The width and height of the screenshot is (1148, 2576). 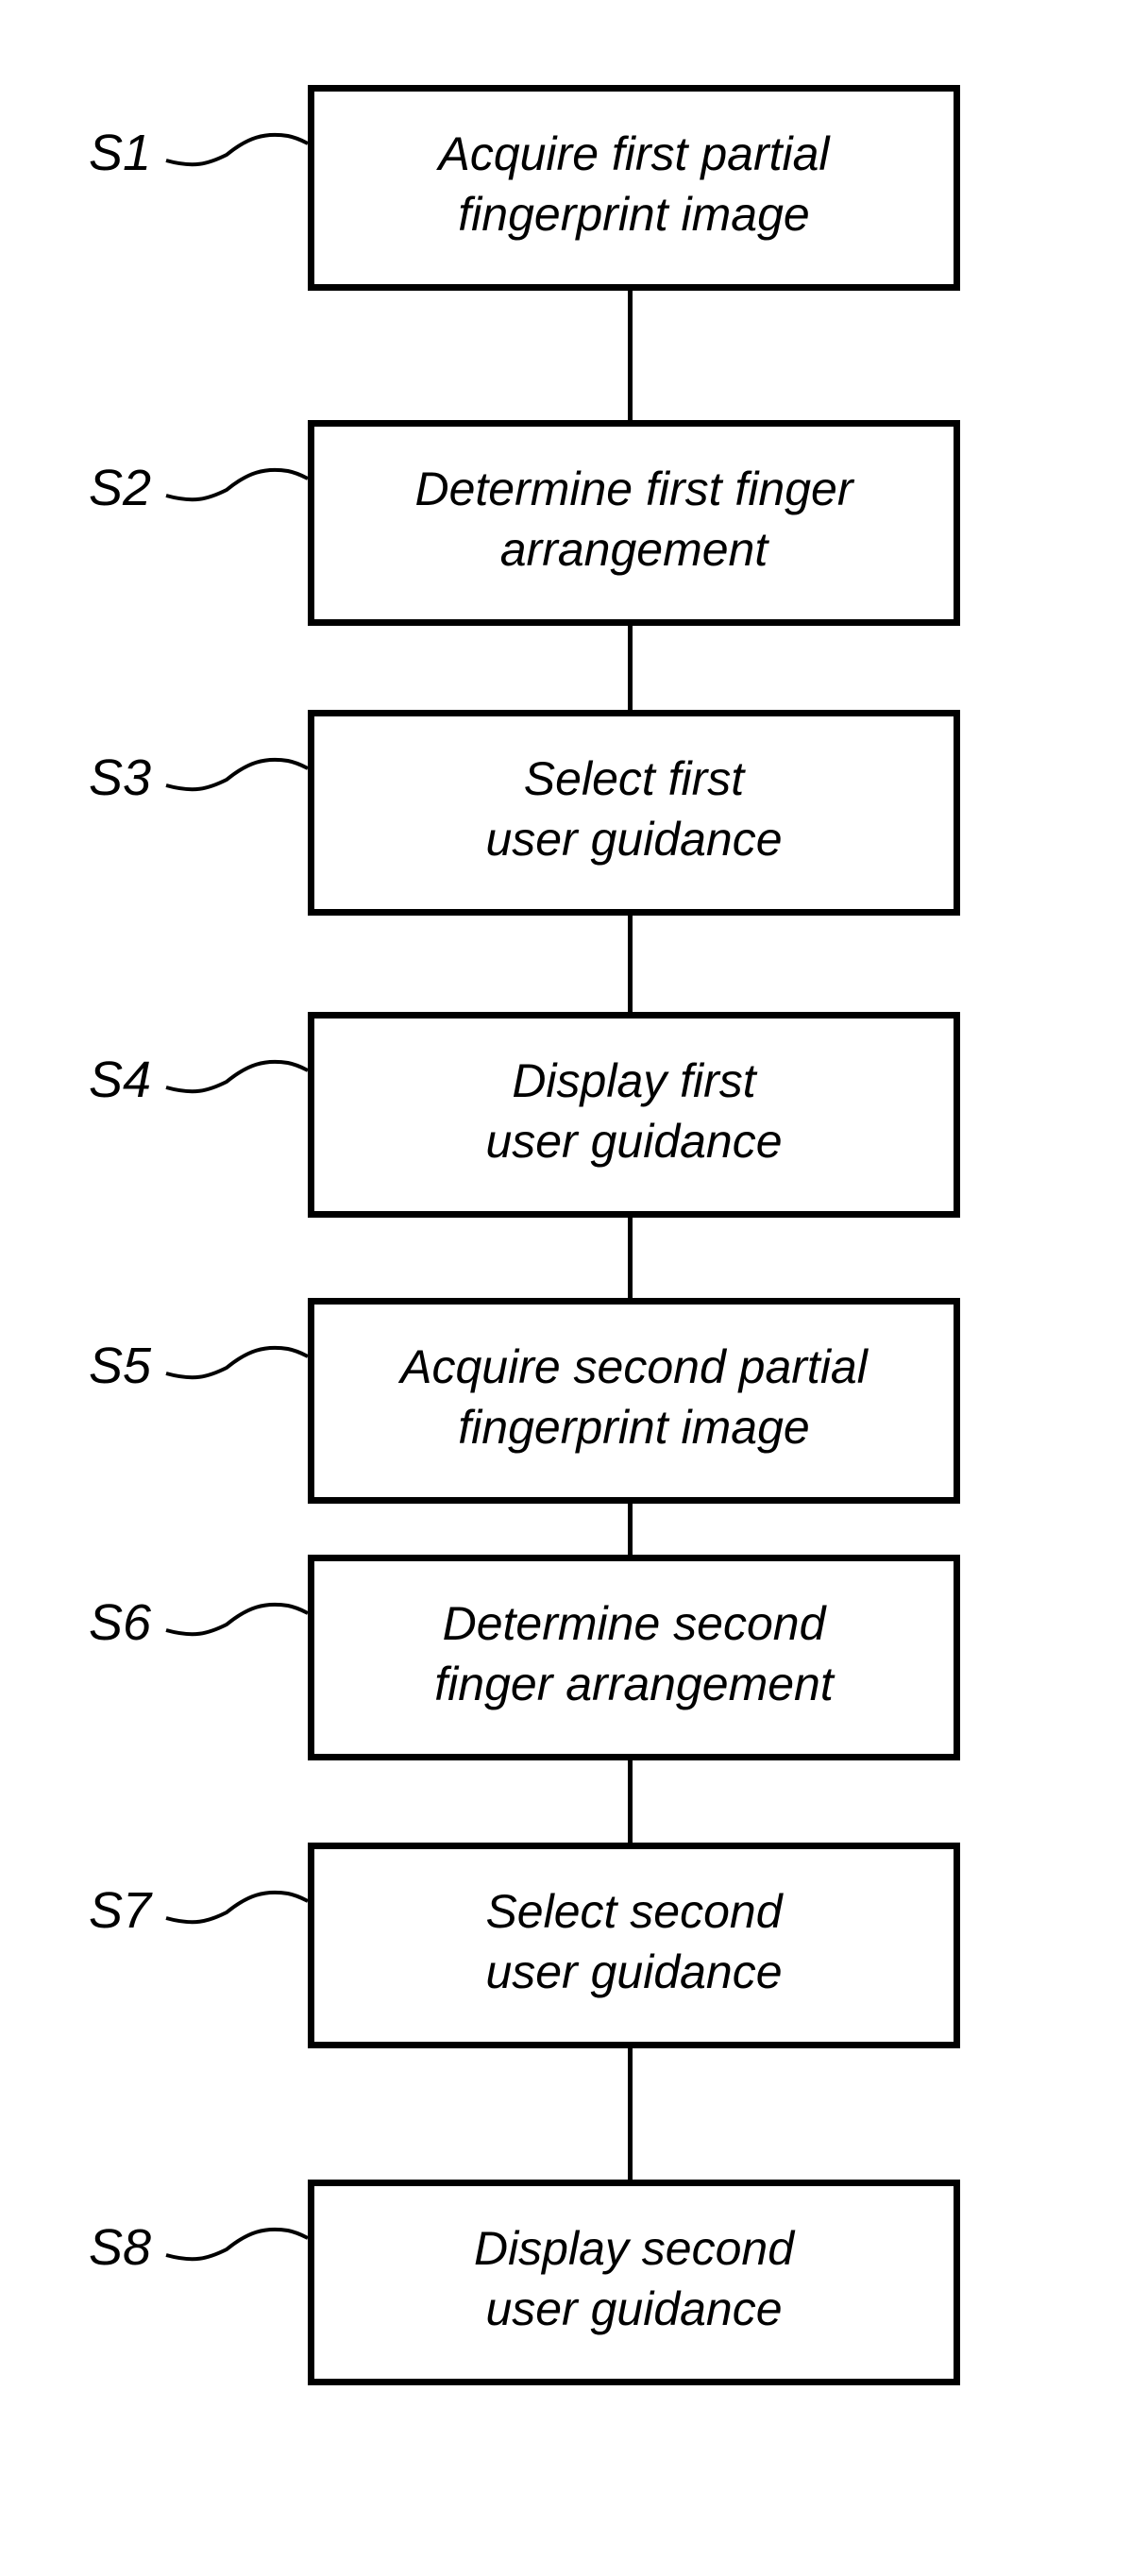 I want to click on step-box-s4: Display first user guidance, so click(x=634, y=1115).